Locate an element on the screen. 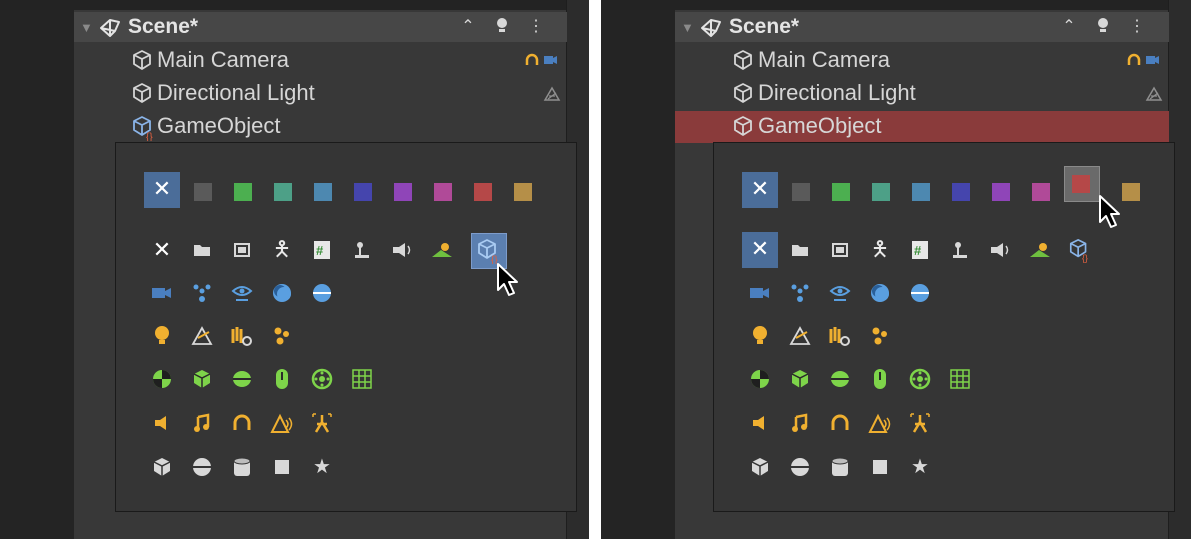  hierarchy-row-gameobject: GameObject is located at coordinates (922, 127).